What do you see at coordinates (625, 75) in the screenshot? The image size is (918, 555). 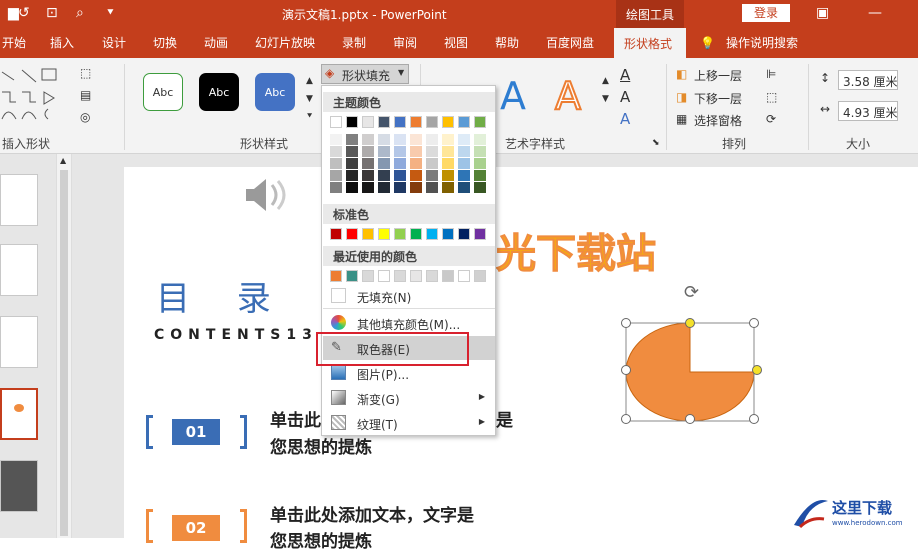 I see `text-fill-icon: A` at bounding box center [625, 75].